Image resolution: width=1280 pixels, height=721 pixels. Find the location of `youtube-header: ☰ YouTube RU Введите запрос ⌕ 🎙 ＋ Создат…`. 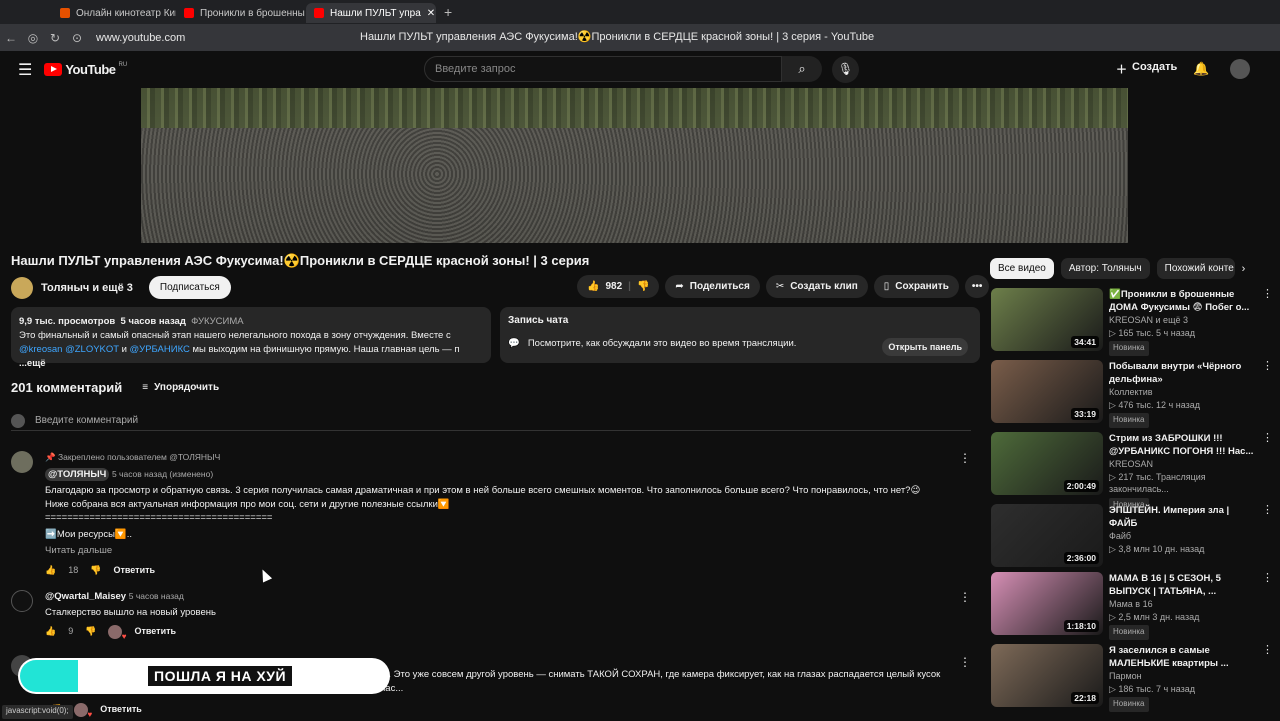

youtube-header: ☰ YouTube RU Введите запрос ⌕ 🎙 ＋ Создат… is located at coordinates (640, 69).